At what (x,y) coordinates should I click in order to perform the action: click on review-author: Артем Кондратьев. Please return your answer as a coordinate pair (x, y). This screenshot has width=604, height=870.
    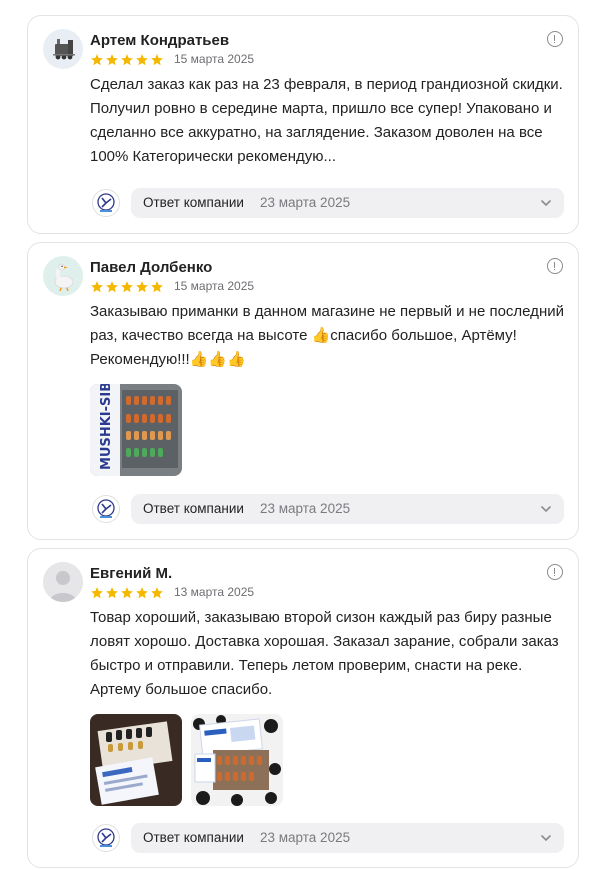
    Looking at the image, I should click on (159, 40).